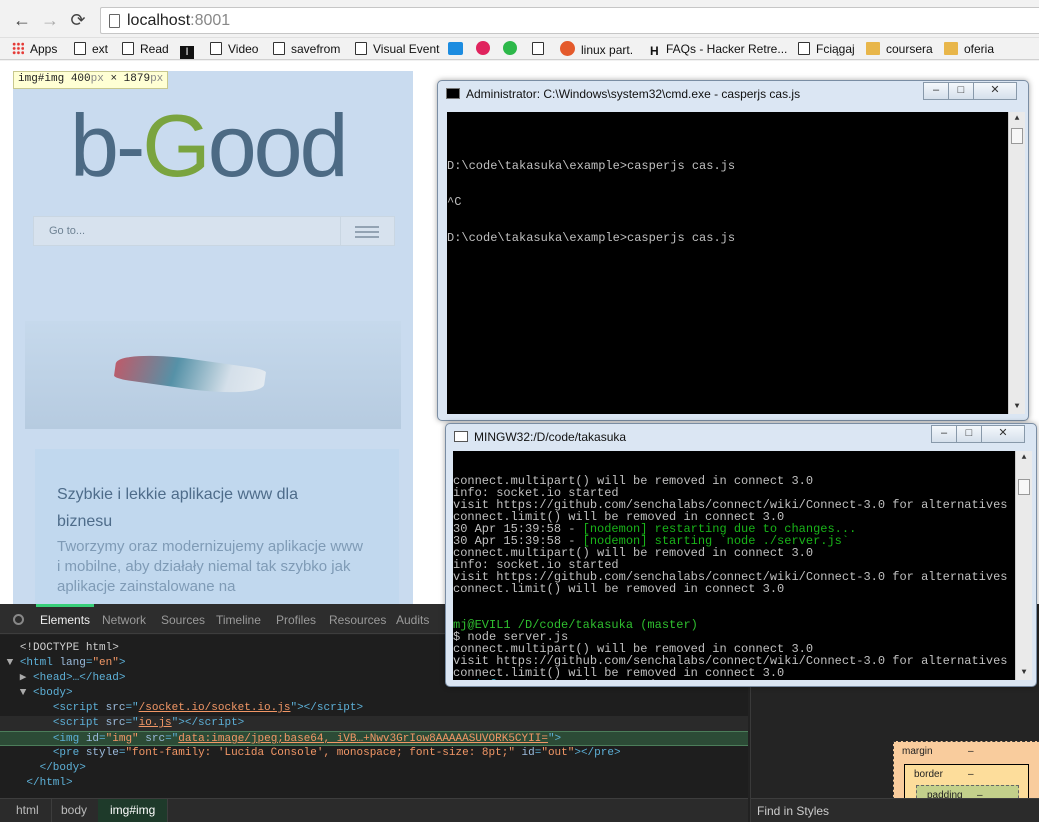 The image size is (1039, 822). Describe the element at coordinates (367, 231) in the screenshot. I see `hamburger-icon` at that location.